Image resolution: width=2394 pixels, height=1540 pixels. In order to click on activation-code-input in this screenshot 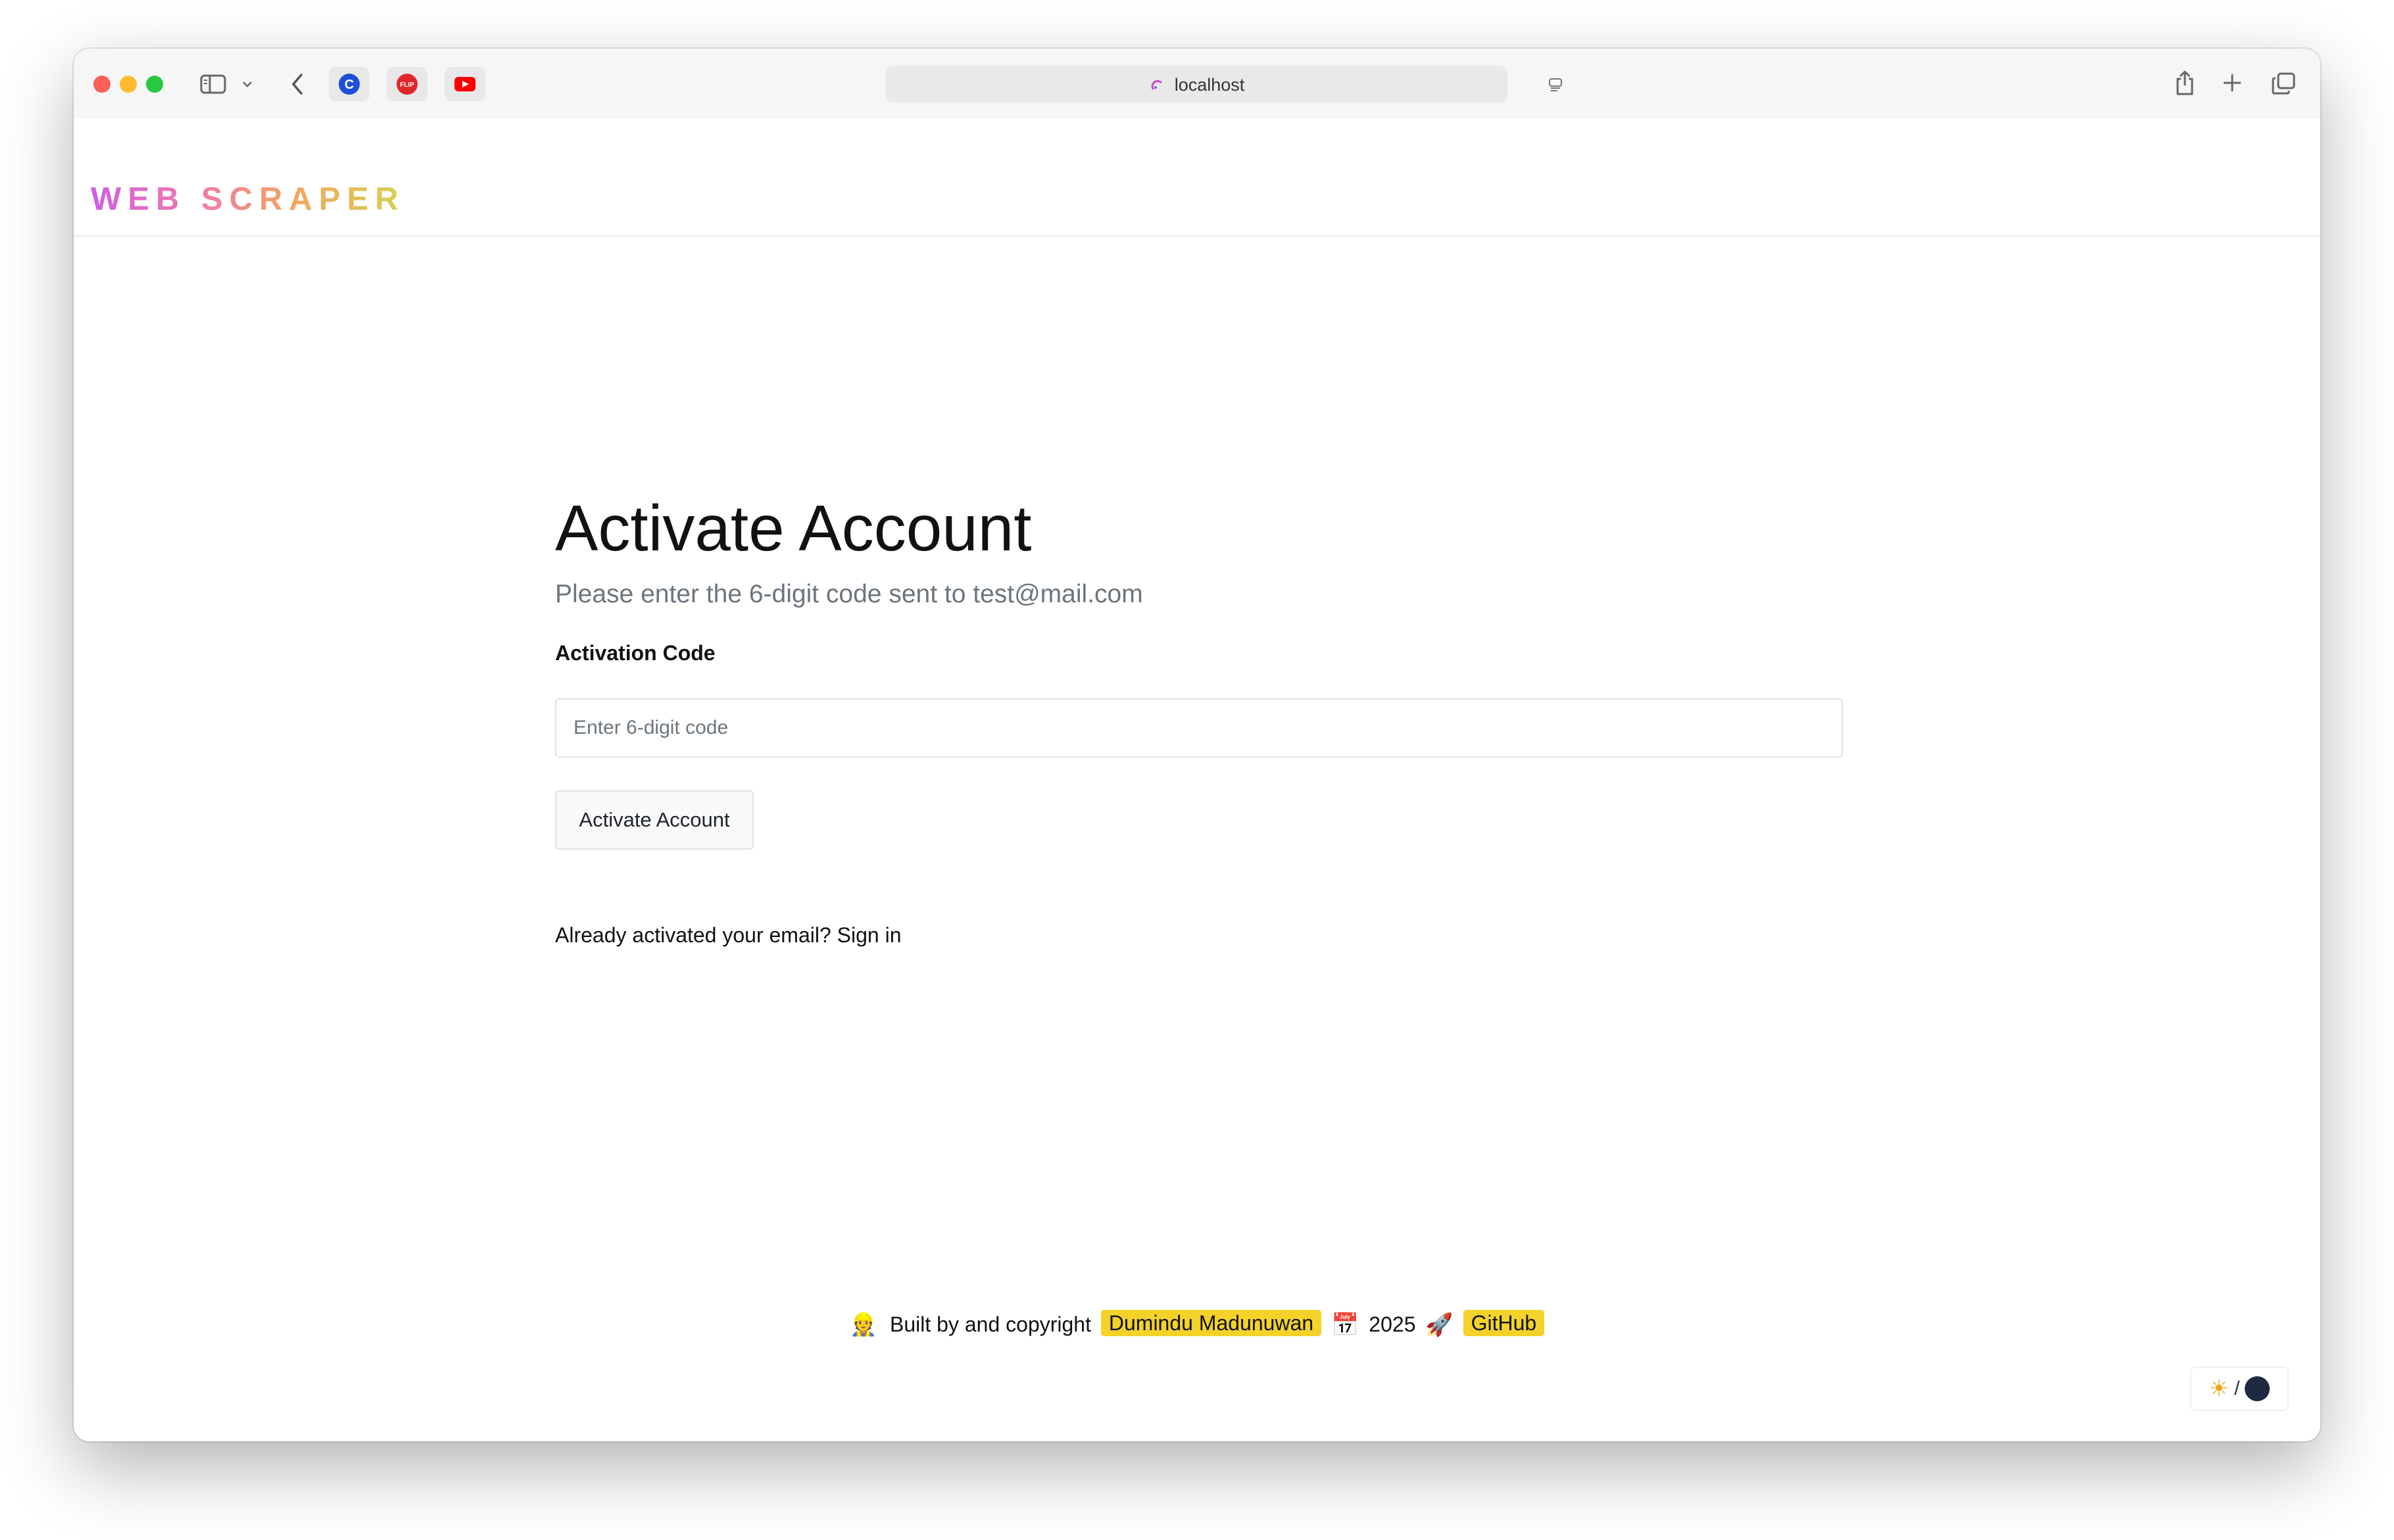, I will do `click(1199, 728)`.